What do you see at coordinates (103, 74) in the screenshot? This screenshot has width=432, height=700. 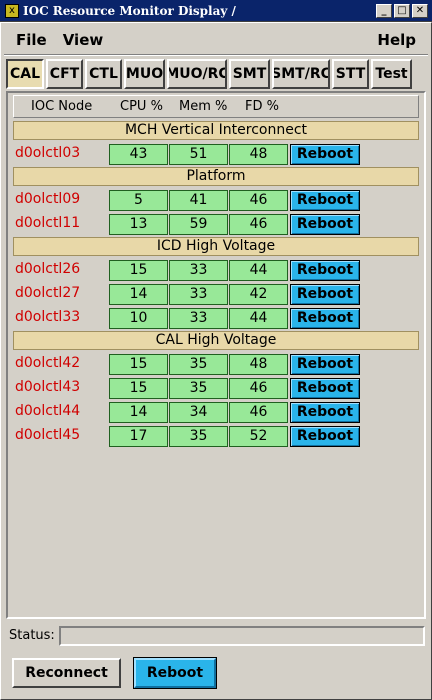 I see `tab-ctl: CTL` at bounding box center [103, 74].